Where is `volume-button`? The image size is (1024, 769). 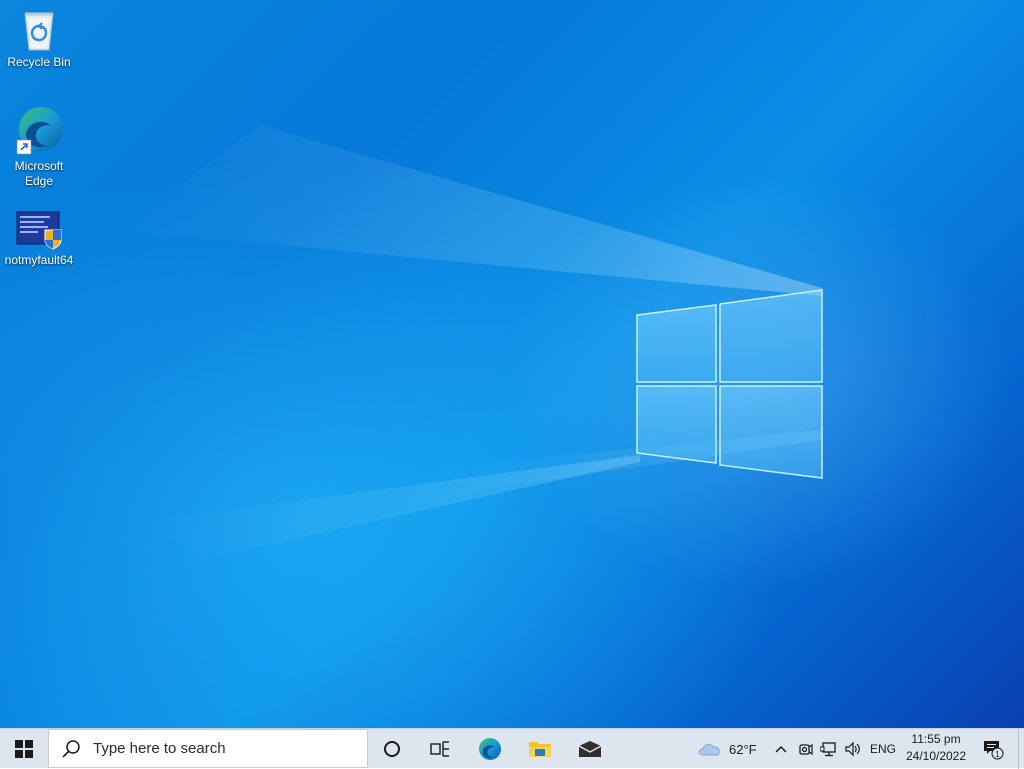 volume-button is located at coordinates (853, 749).